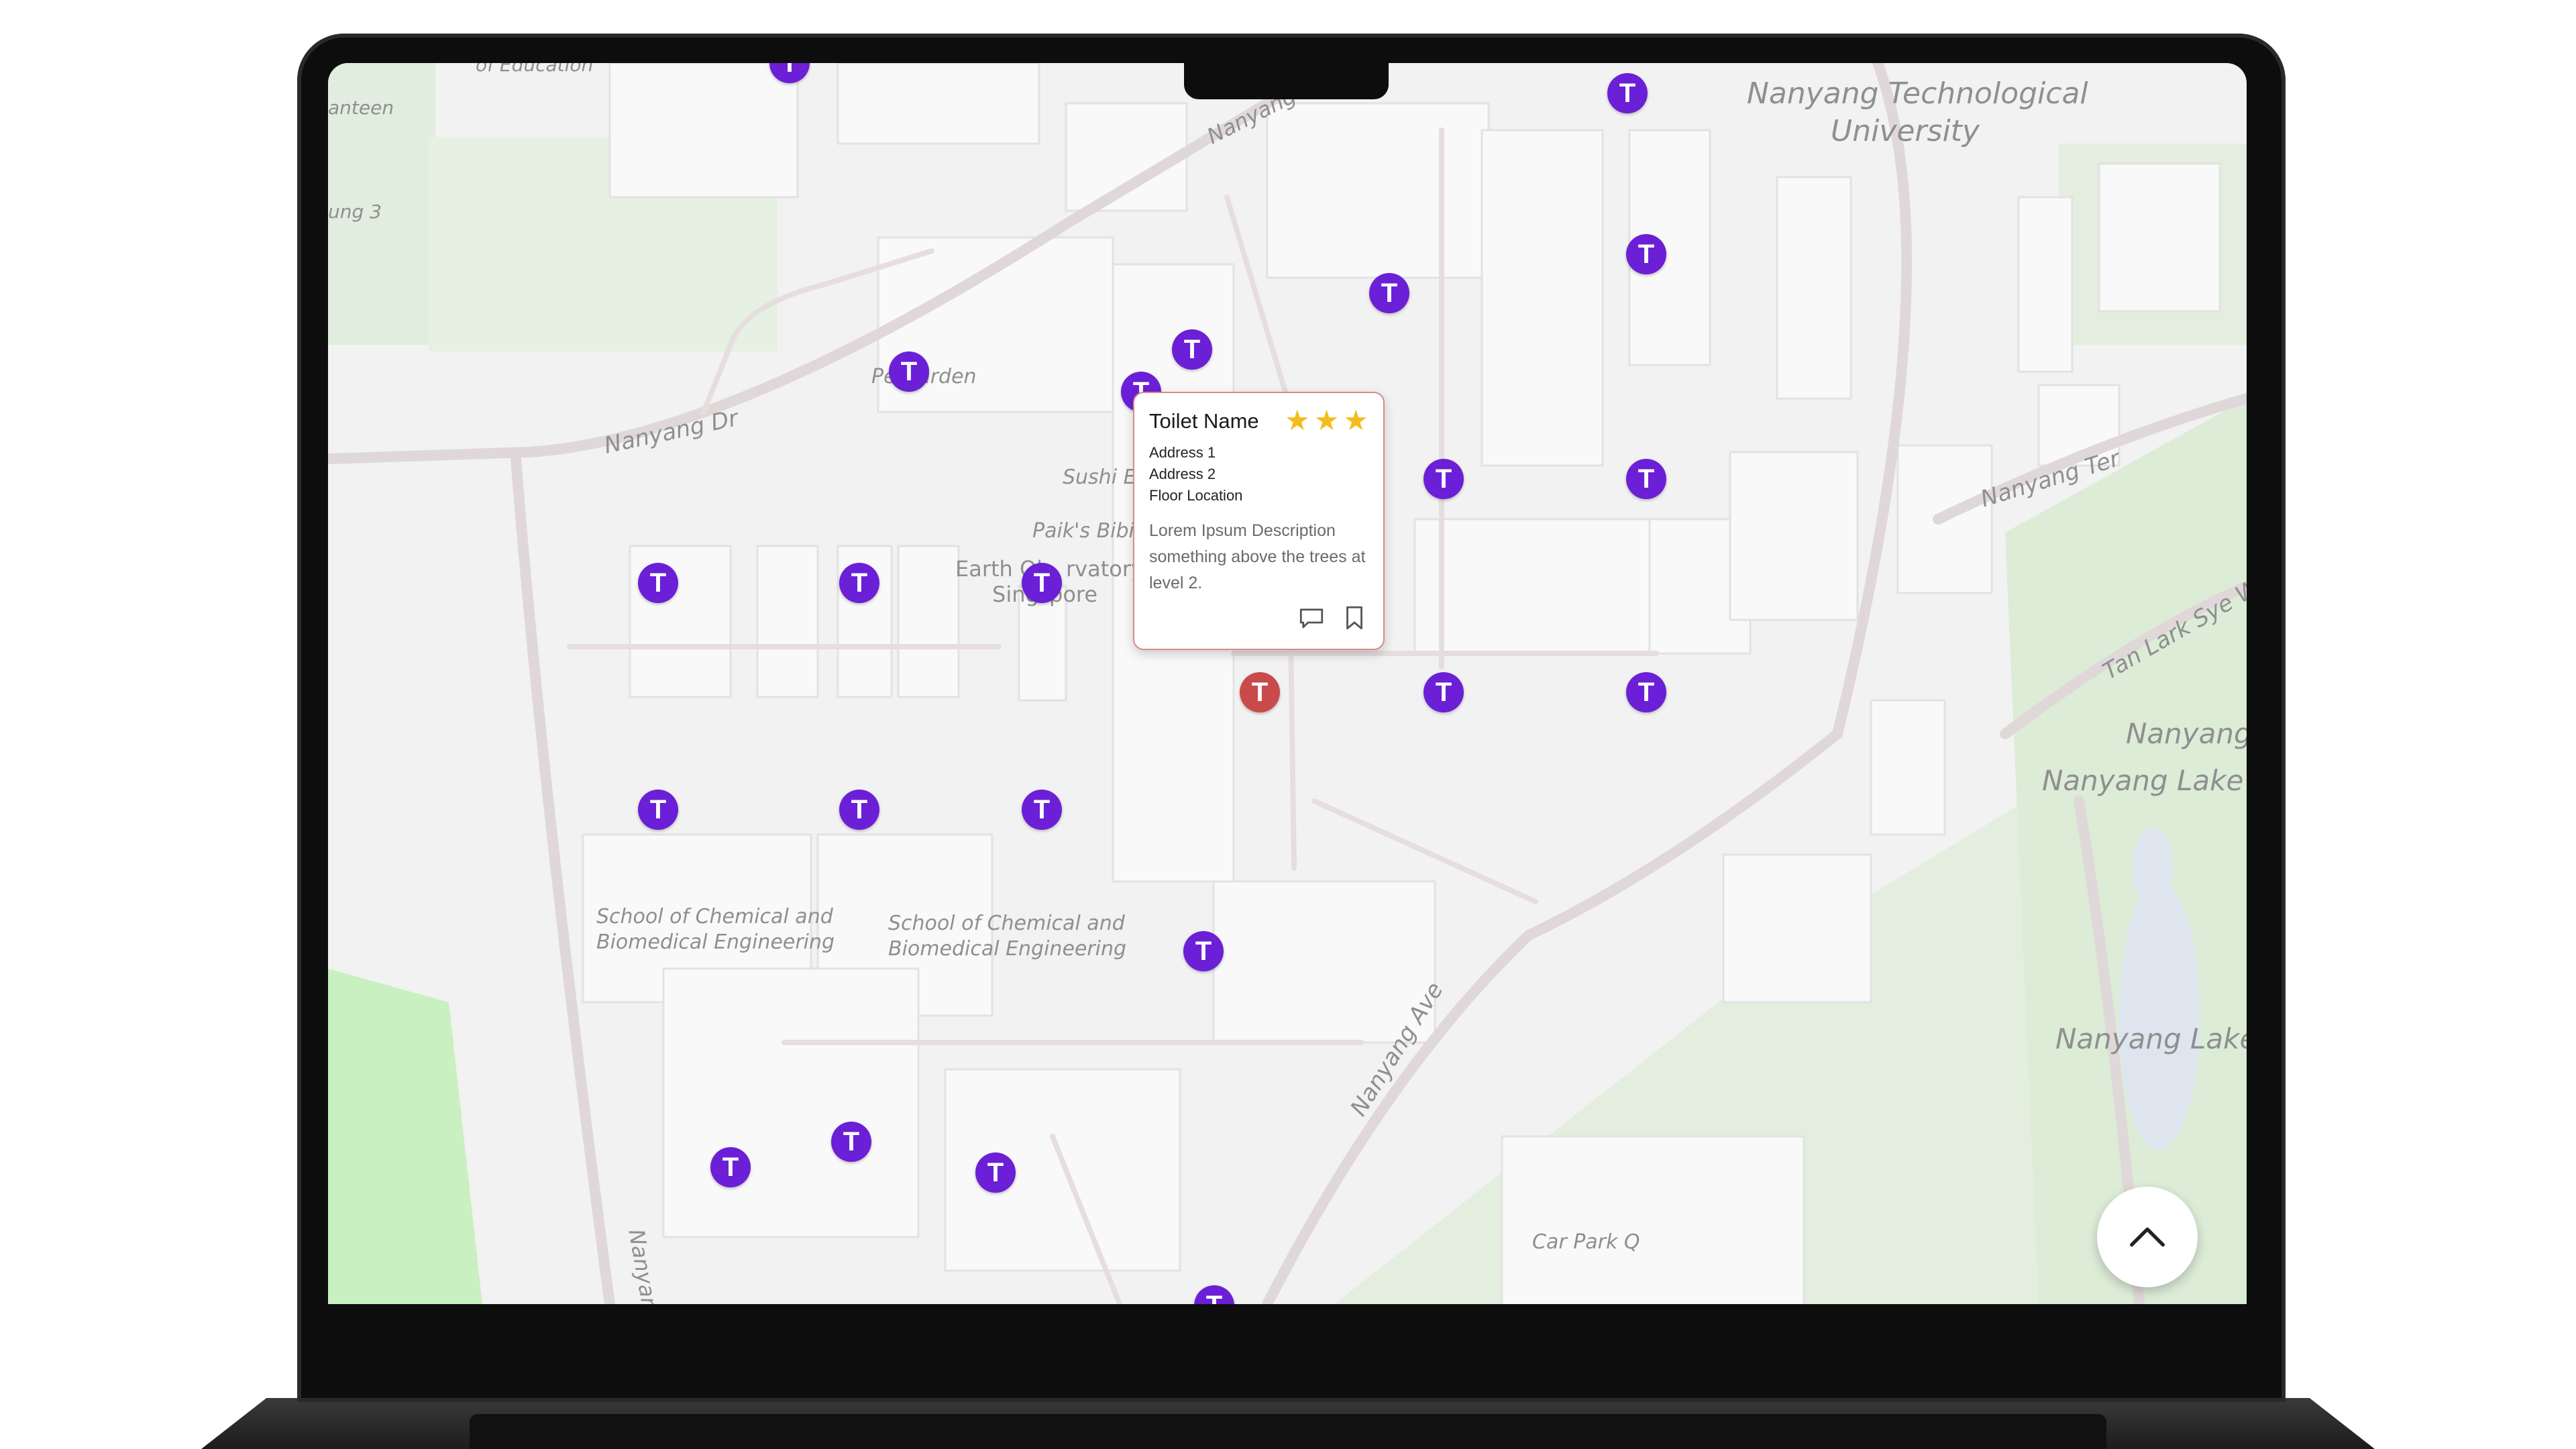 The height and width of the screenshot is (1449, 2576). Describe the element at coordinates (1288, 1431) in the screenshot. I see `keyboard-strip` at that location.